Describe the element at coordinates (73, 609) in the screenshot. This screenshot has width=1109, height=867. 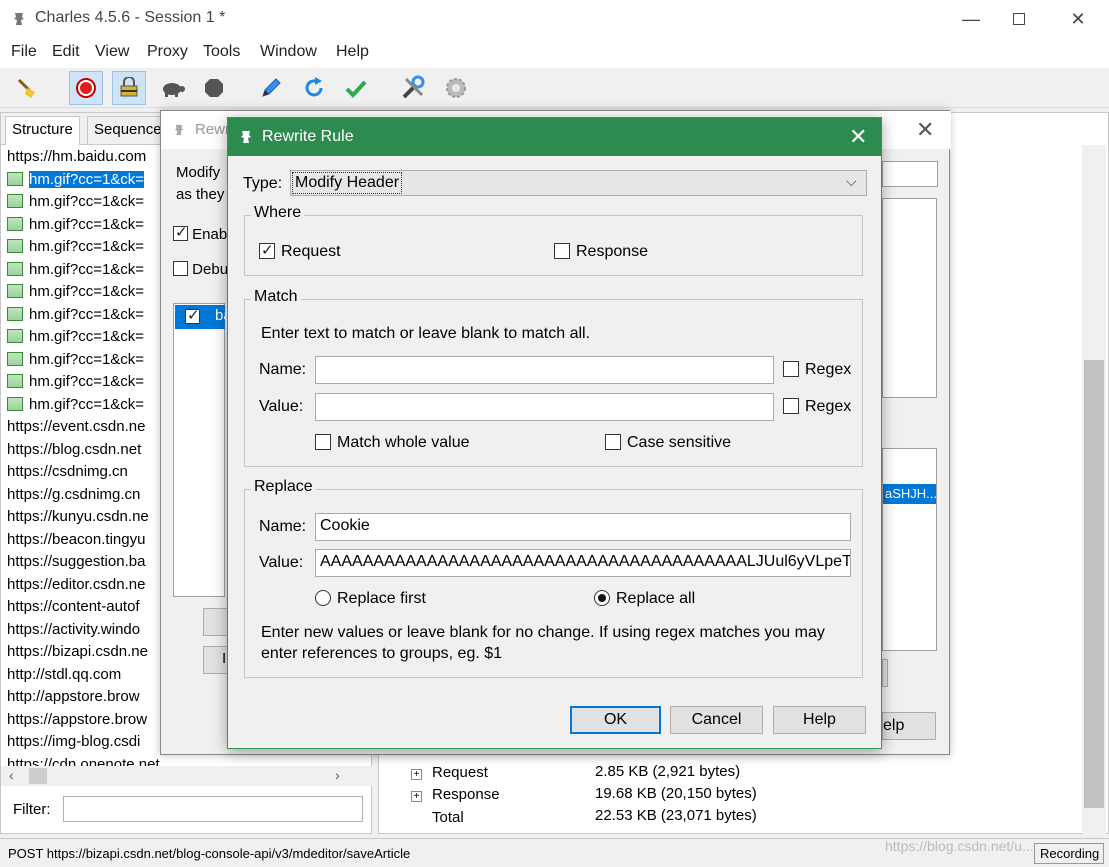
I see `tree-item: https://content-autof` at that location.